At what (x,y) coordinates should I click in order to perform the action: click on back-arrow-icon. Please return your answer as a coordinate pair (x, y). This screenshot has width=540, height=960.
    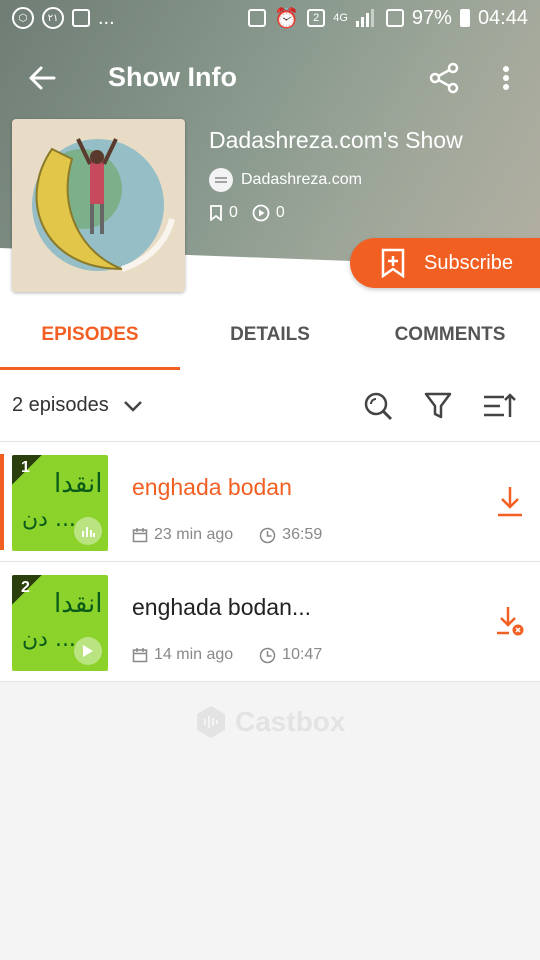
    Looking at the image, I should click on (42, 78).